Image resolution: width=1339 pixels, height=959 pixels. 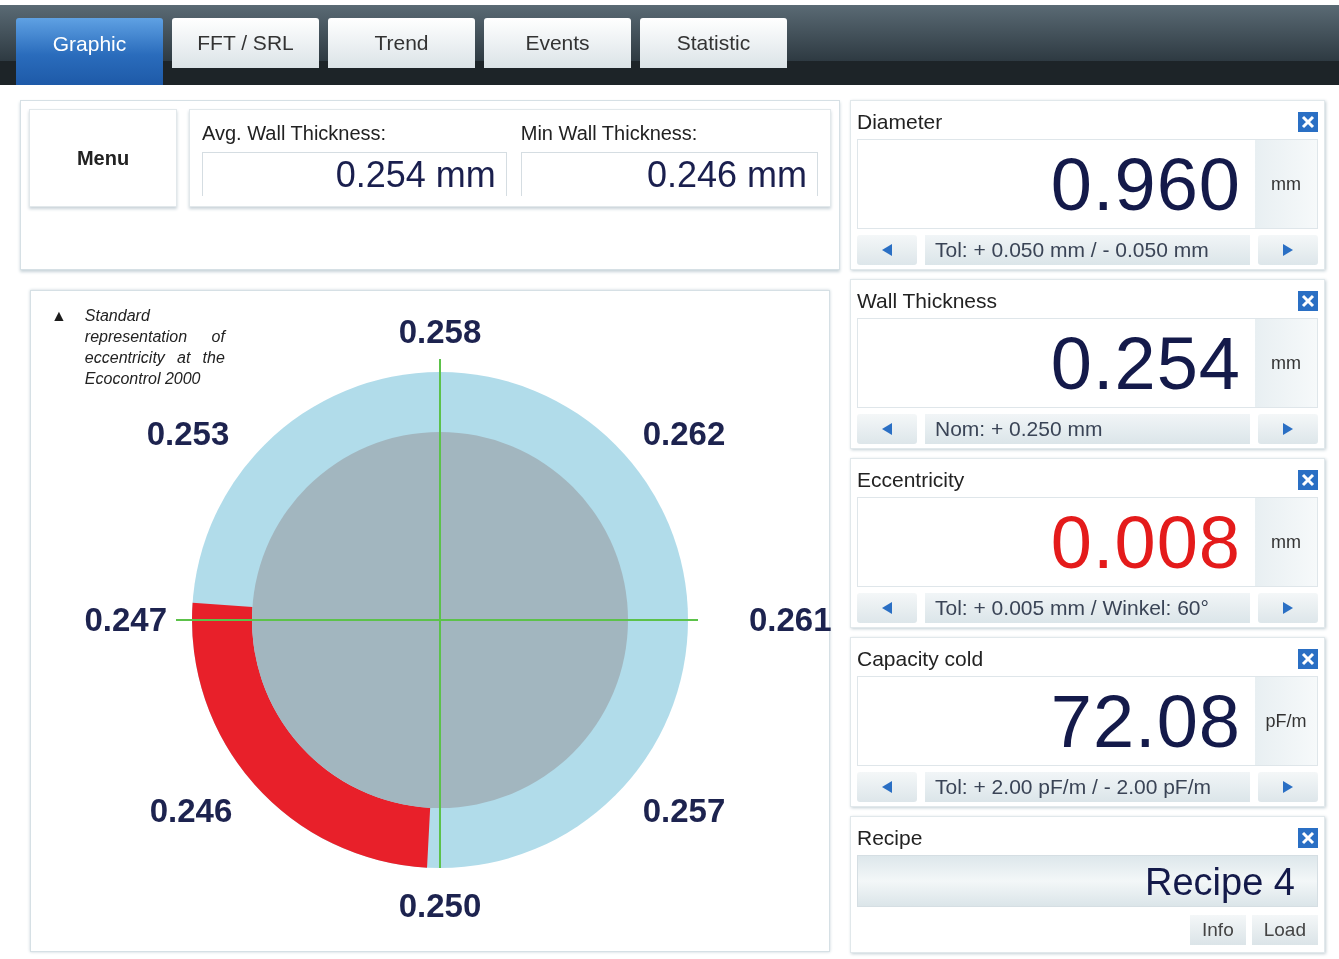 I want to click on reading-label: 0.253, so click(x=188, y=433).